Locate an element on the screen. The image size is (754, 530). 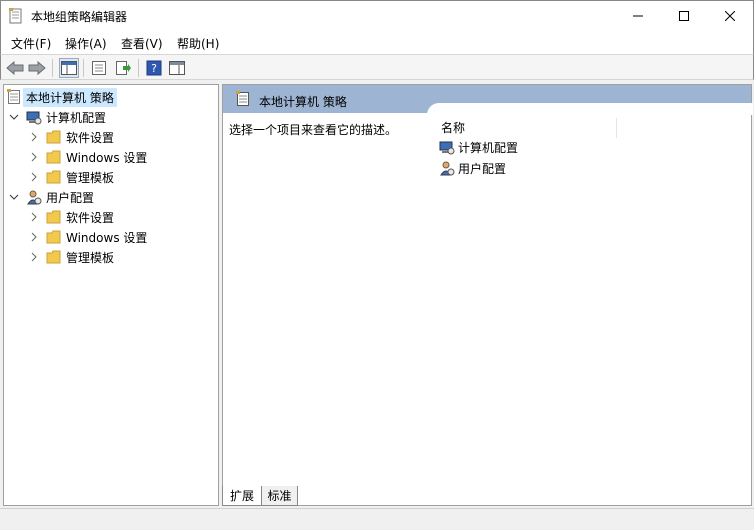
toolbar: ? is located at coordinates (377, 67).